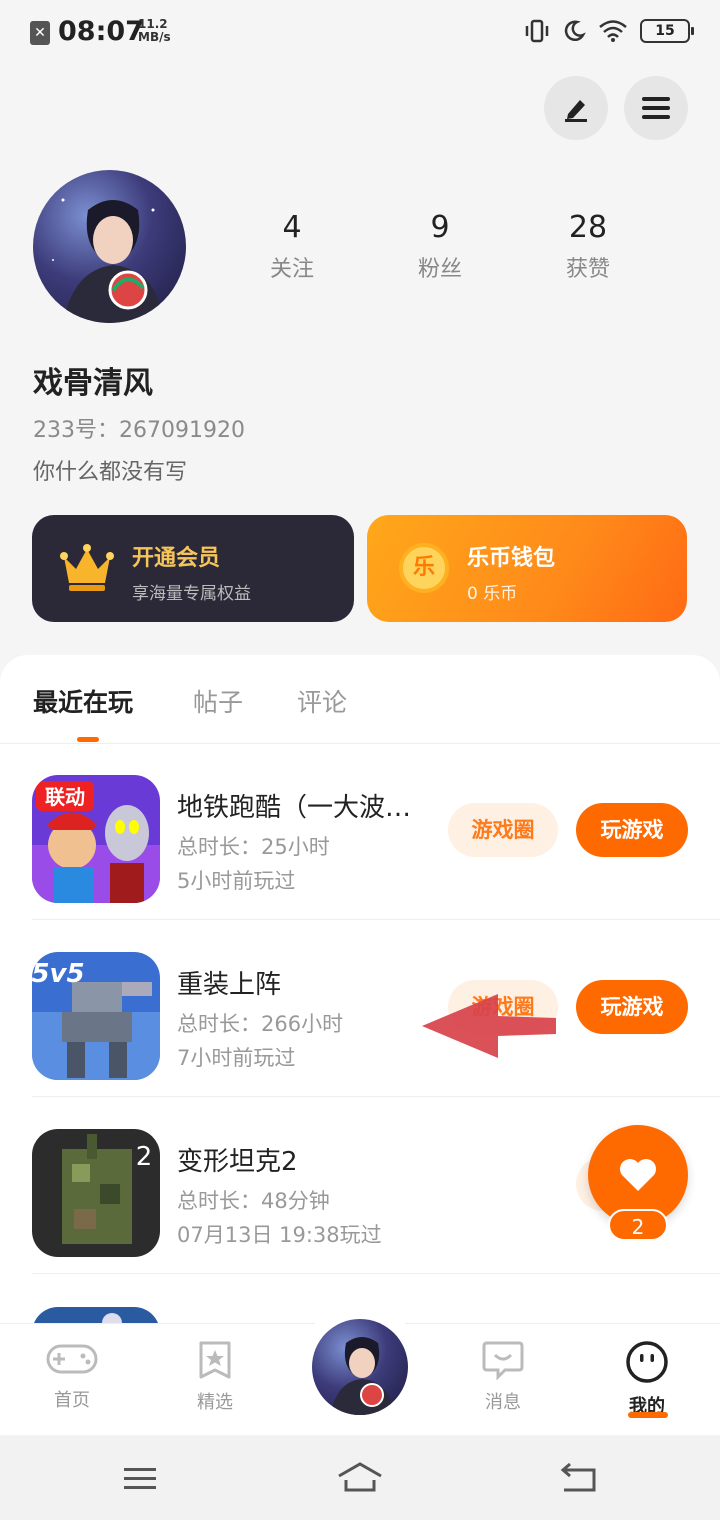 The width and height of the screenshot is (720, 1520). I want to click on armor-badge-text: 5v5, so click(58, 974).